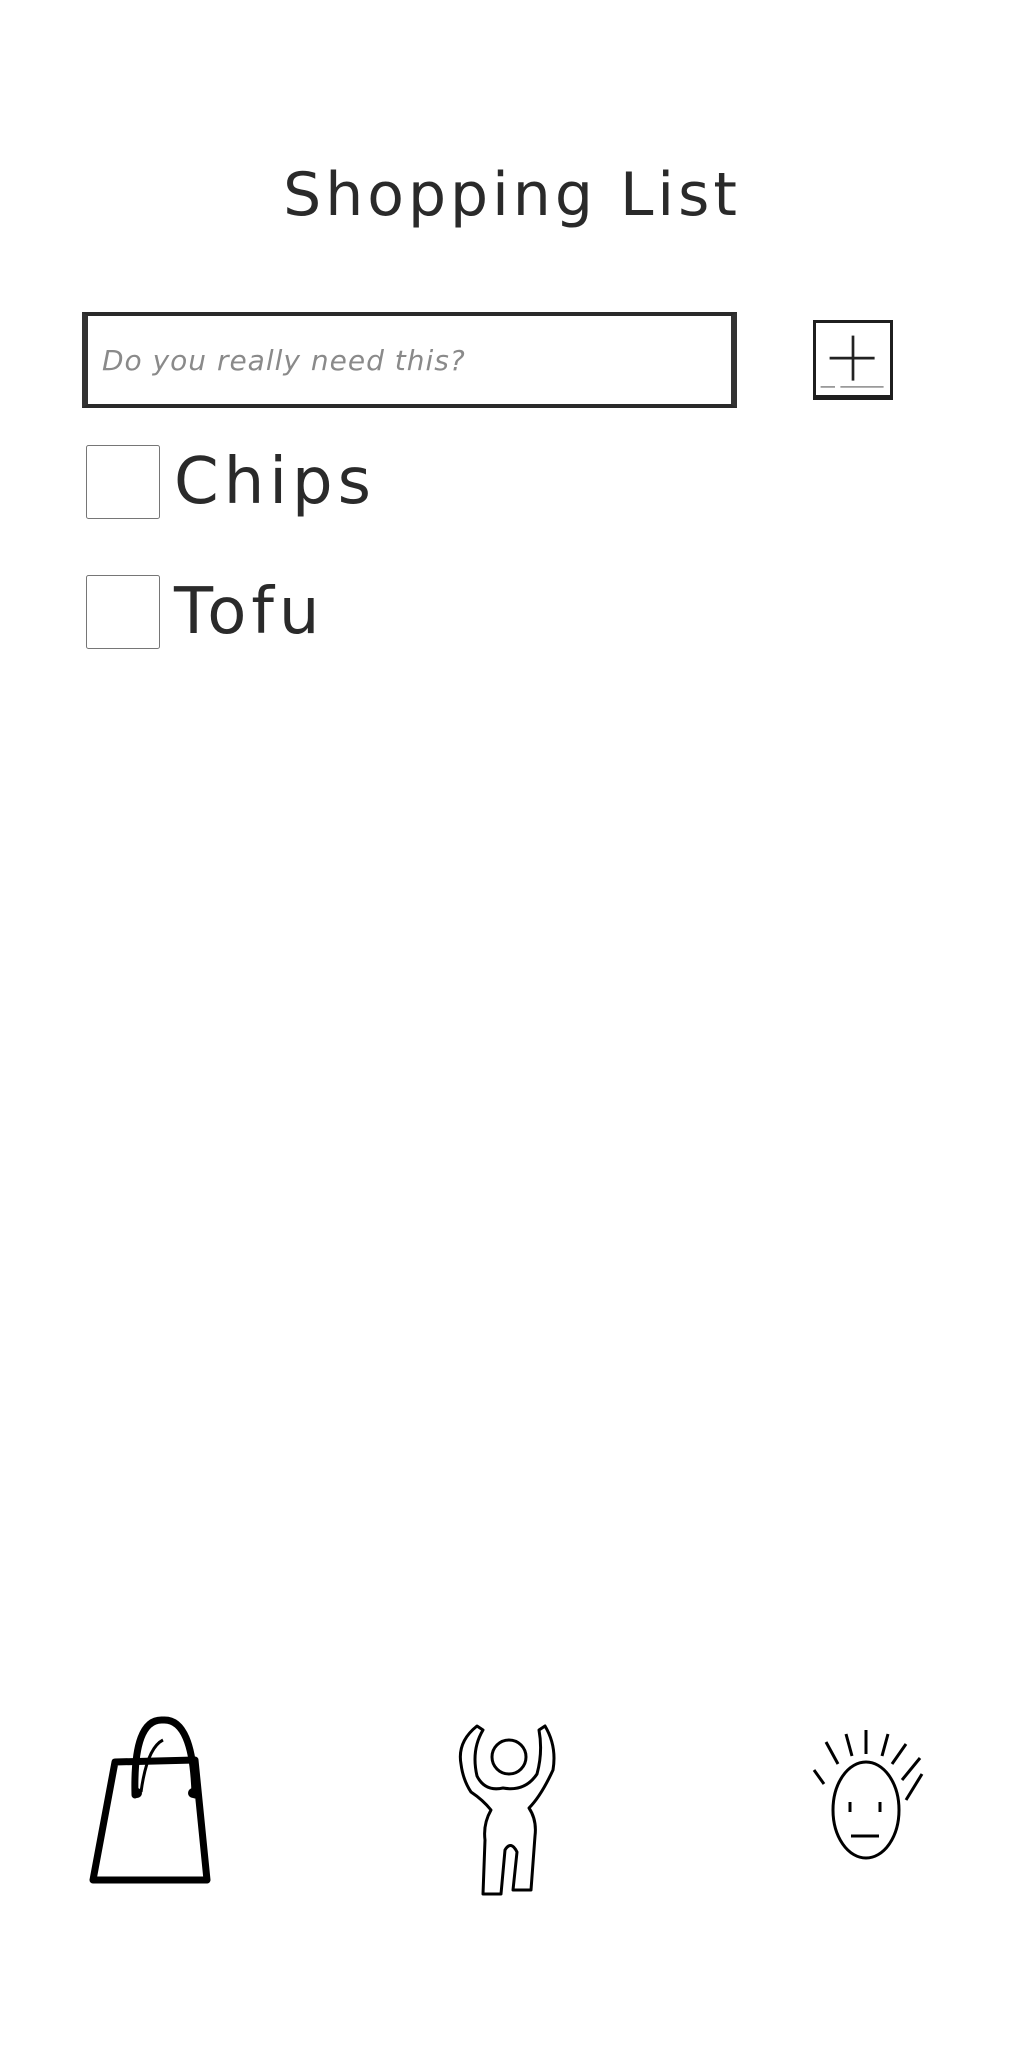  I want to click on shopping-bag-icon, so click(150, 1800).